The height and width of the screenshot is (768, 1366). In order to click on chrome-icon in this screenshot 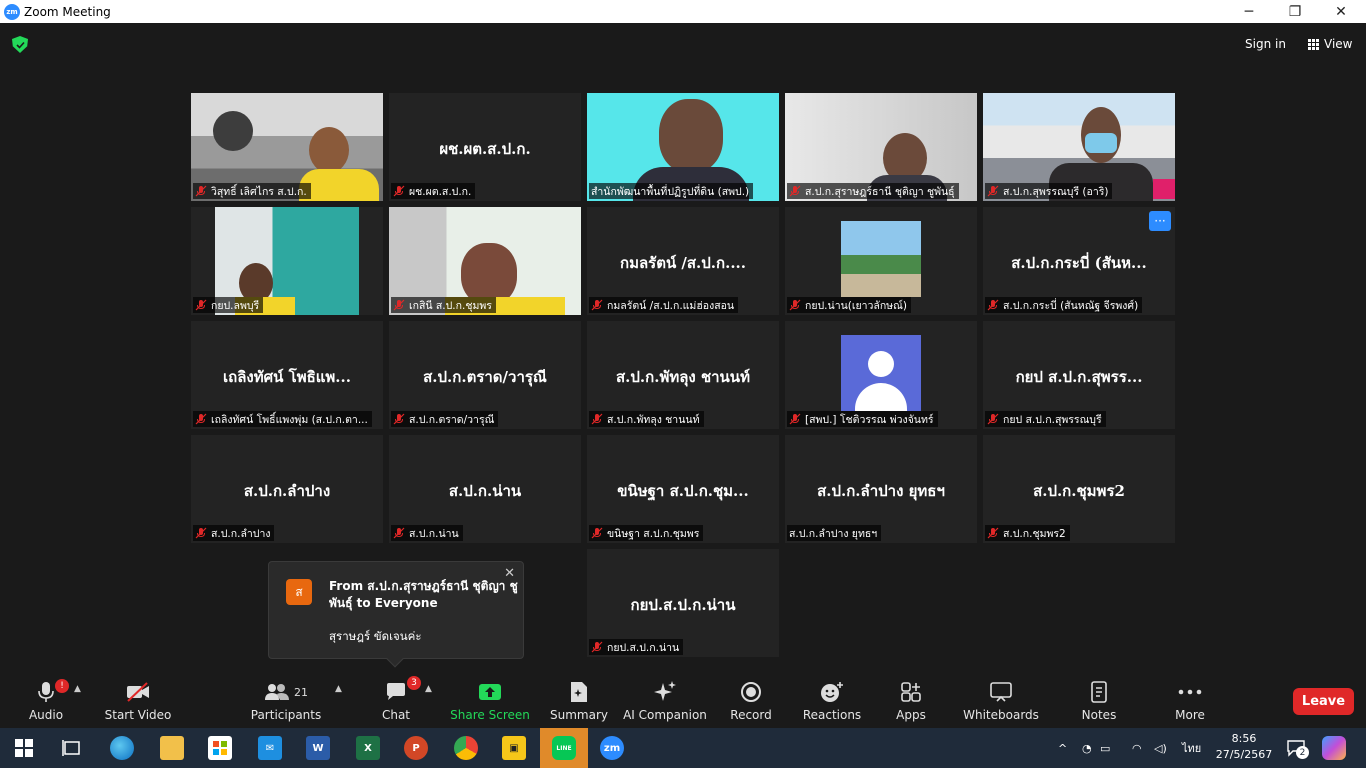, I will do `click(466, 748)`.